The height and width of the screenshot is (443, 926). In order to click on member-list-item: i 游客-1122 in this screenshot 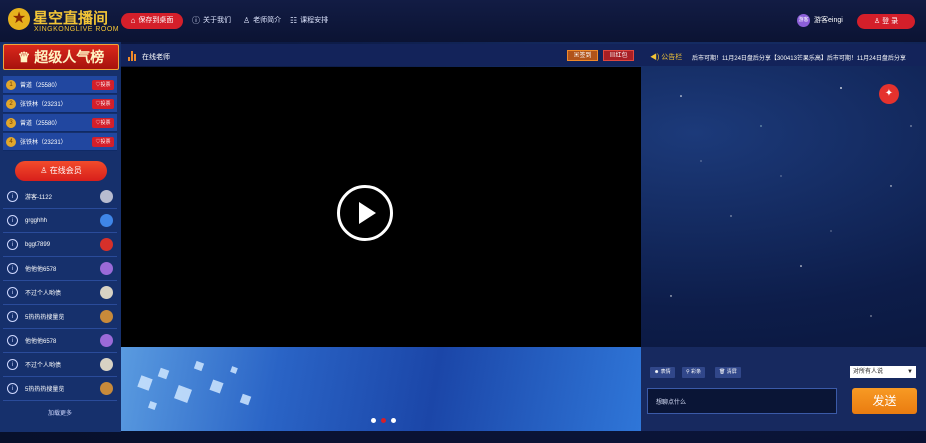, I will do `click(60, 197)`.